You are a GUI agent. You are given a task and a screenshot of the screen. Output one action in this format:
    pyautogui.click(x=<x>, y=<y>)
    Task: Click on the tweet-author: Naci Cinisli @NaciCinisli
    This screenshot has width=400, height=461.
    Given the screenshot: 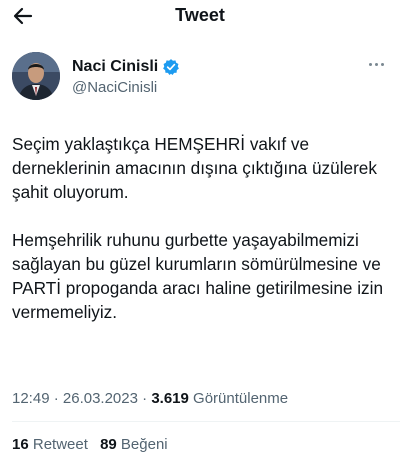 What is the action you would take?
    pyautogui.click(x=202, y=77)
    